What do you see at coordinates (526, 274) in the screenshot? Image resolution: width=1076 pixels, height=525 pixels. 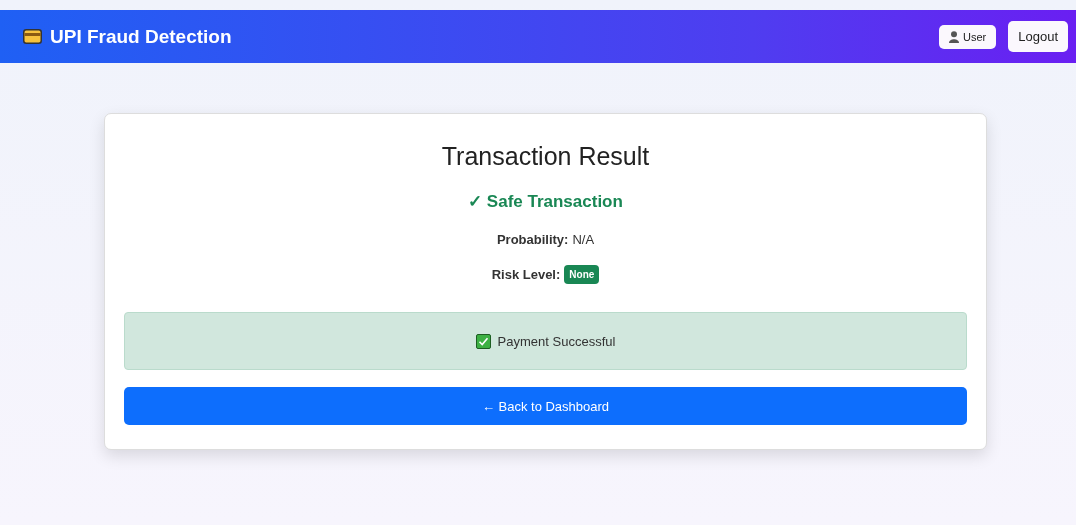 I see `risk-level-label: Risk Level:` at bounding box center [526, 274].